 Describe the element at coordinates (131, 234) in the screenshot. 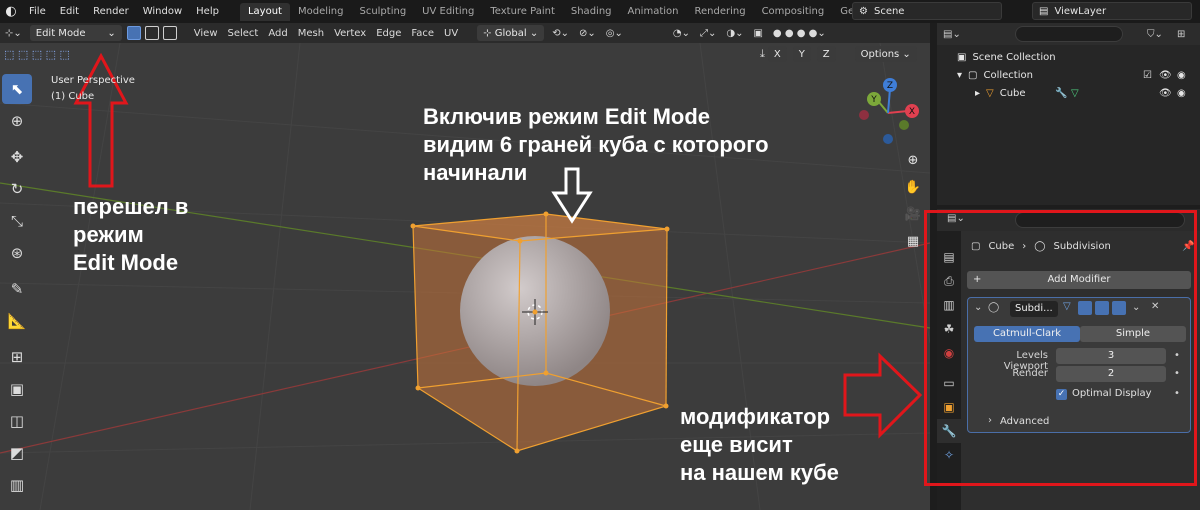

I see `annotation-left: перешел в режим Edit Mode` at that location.